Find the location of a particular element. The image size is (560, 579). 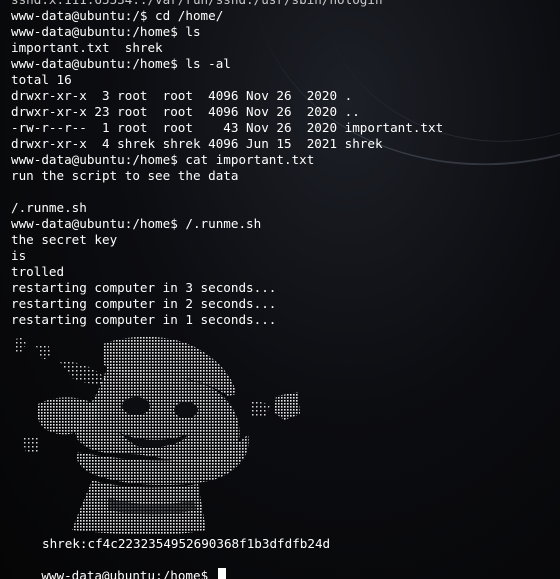

secret-key-output: shrek:cf4c2232354952690368f1b3dfdfb24d is located at coordinates (186, 543).